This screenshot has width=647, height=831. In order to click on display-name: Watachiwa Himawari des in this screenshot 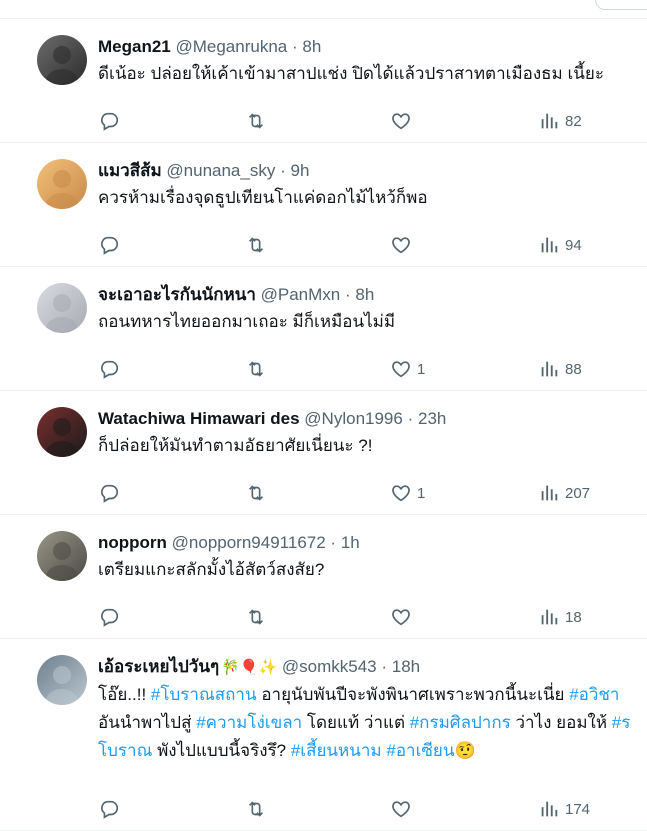, I will do `click(199, 418)`.